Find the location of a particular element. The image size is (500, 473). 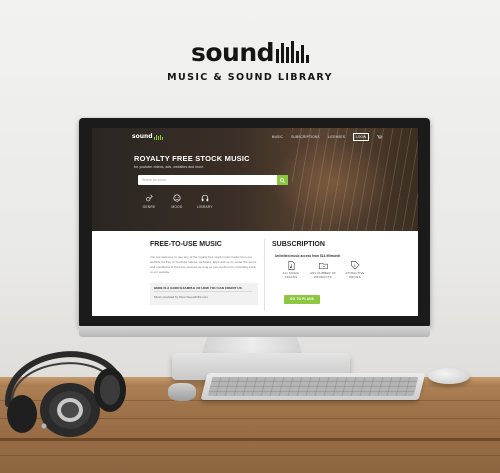

top-nav: sound MUSIC SUBSCRIPTIONS LICENSES LOGIN is located at coordinates (255, 137).